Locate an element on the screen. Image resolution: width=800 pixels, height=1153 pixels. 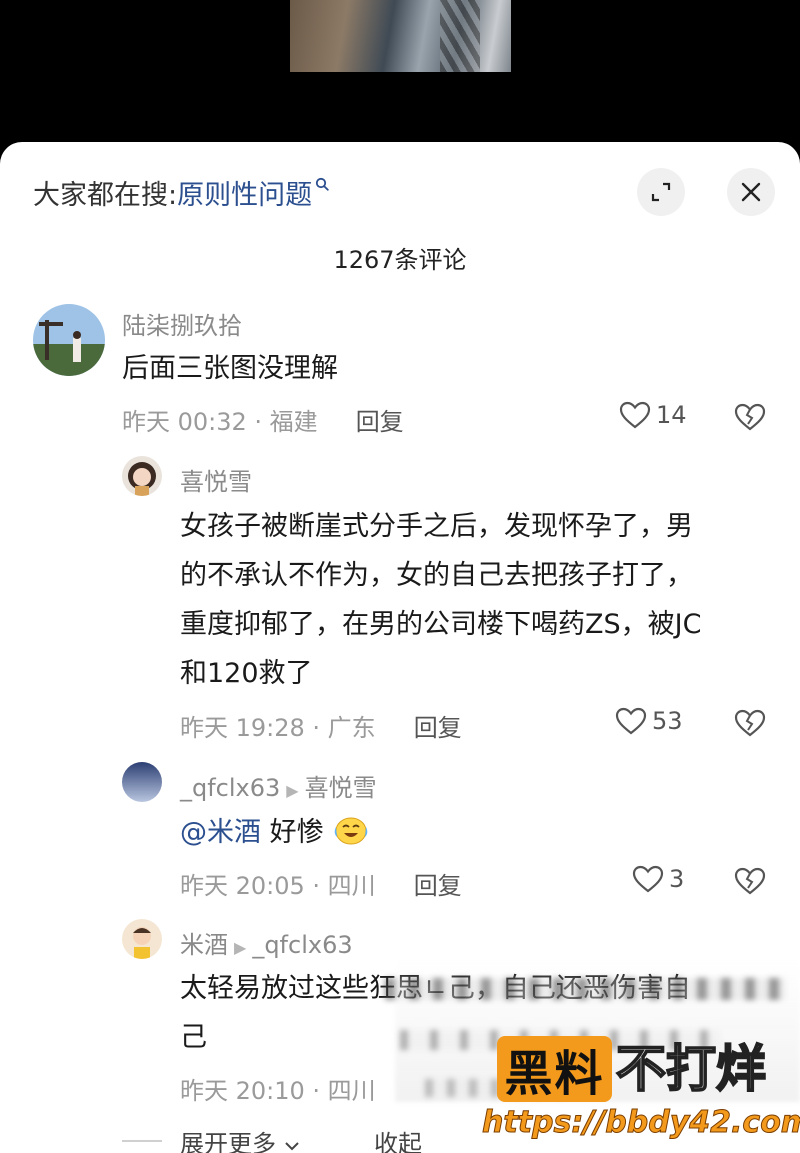
comment-meta: 昨天 20:10 · 四川 is located at coordinates (278, 1088).